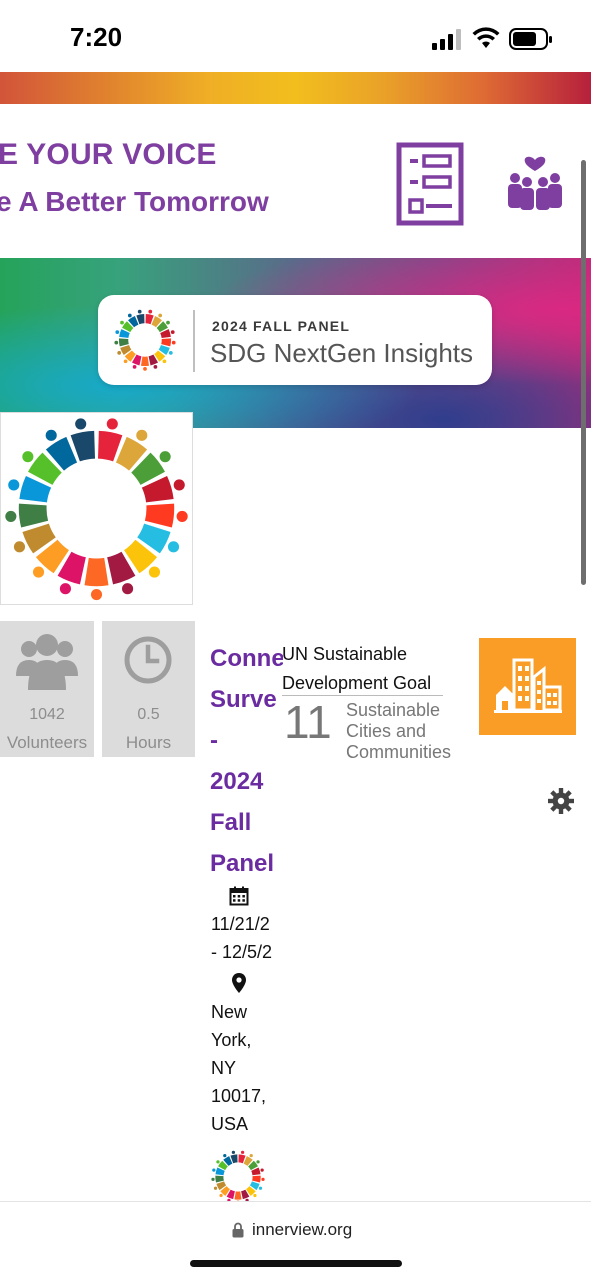 This screenshot has height=1281, width=591. I want to click on people-group-icon, so click(47, 662).